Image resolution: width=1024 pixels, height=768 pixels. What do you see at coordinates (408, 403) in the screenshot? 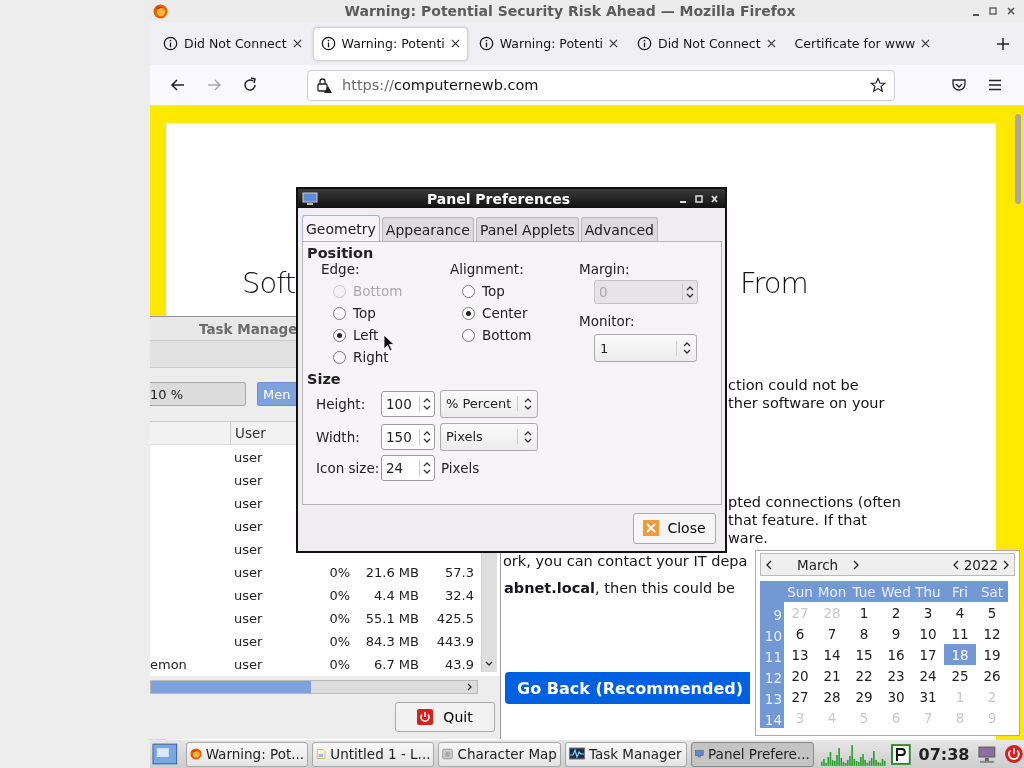
I see `spin-field: 100` at bounding box center [408, 403].